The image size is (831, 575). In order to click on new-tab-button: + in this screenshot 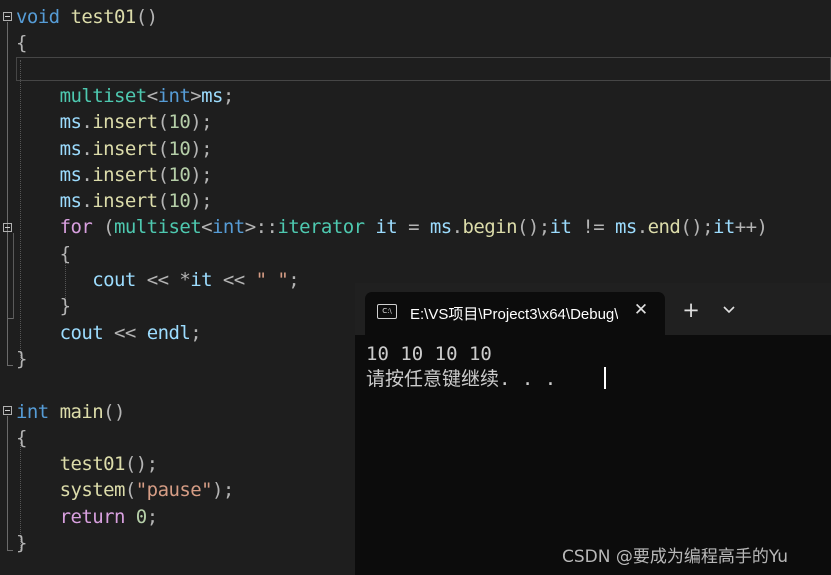, I will do `click(691, 310)`.